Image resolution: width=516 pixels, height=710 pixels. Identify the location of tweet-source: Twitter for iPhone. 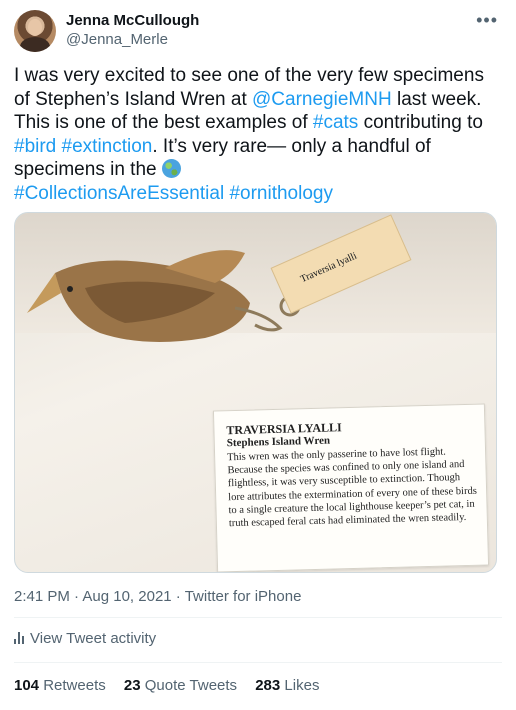
(243, 596).